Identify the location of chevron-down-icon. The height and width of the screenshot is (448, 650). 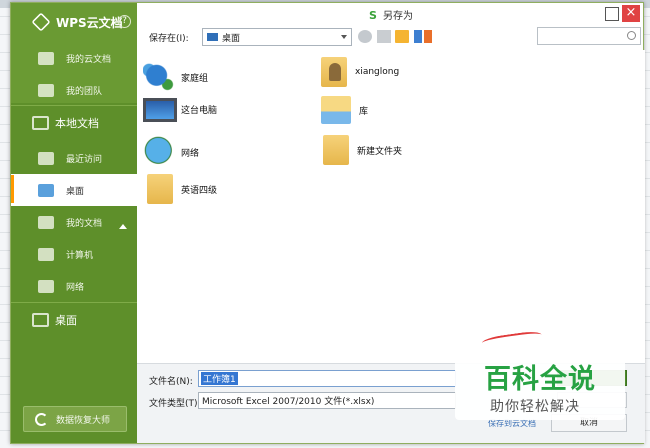
(344, 37).